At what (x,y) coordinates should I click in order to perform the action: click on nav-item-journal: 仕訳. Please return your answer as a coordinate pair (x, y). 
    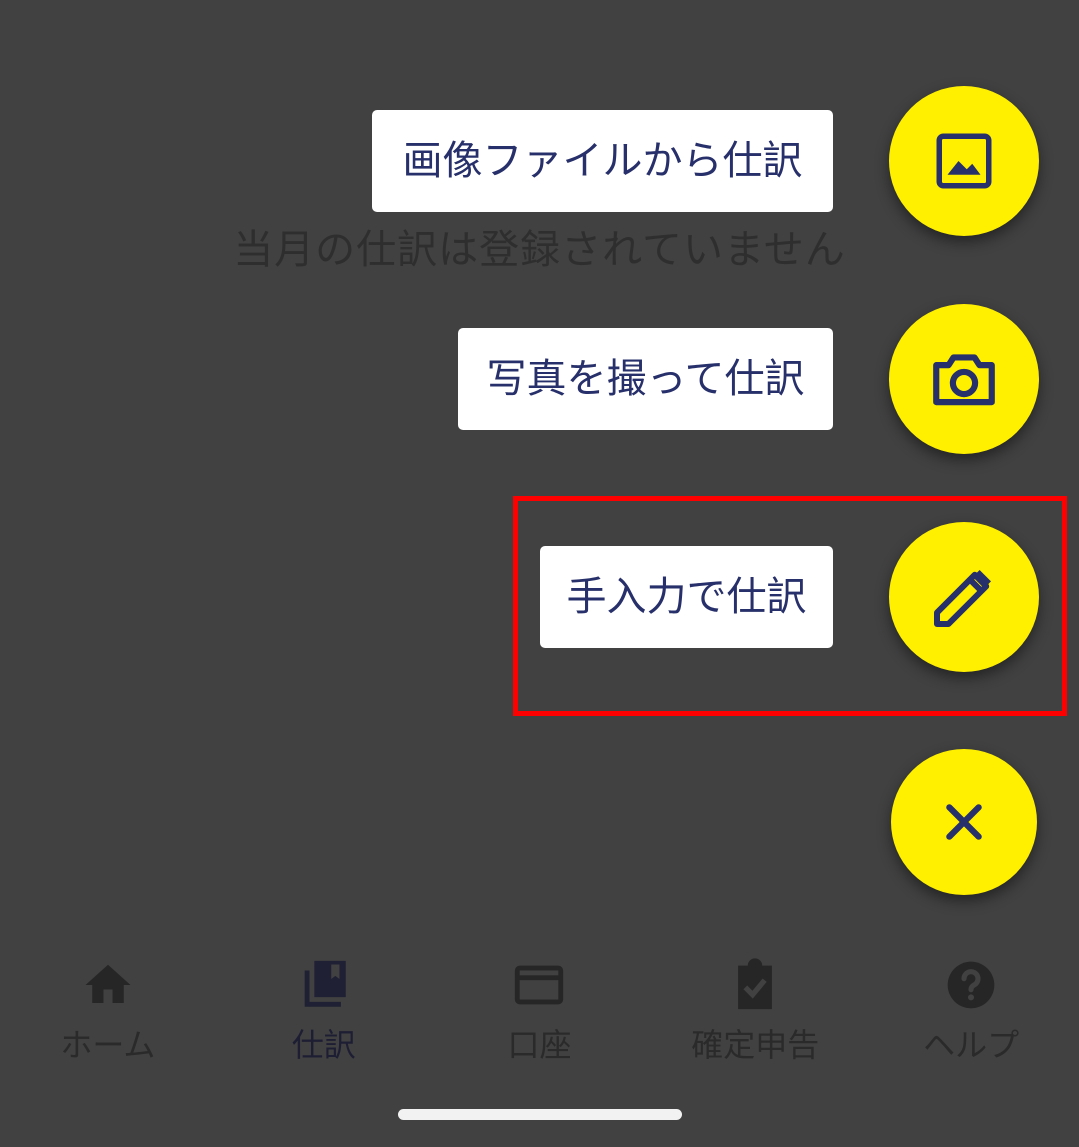
    Looking at the image, I should click on (324, 1015).